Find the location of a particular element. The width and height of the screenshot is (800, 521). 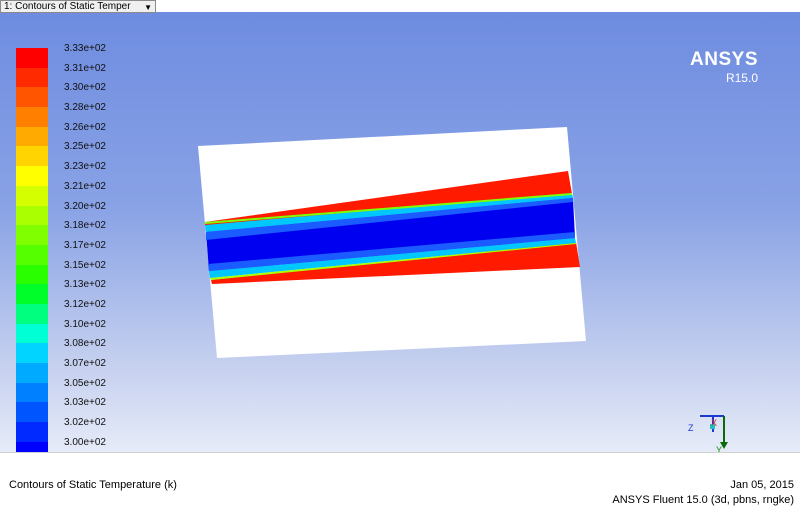

display-select-value: 1: Contours of Static Temper is located at coordinates (67, 6).